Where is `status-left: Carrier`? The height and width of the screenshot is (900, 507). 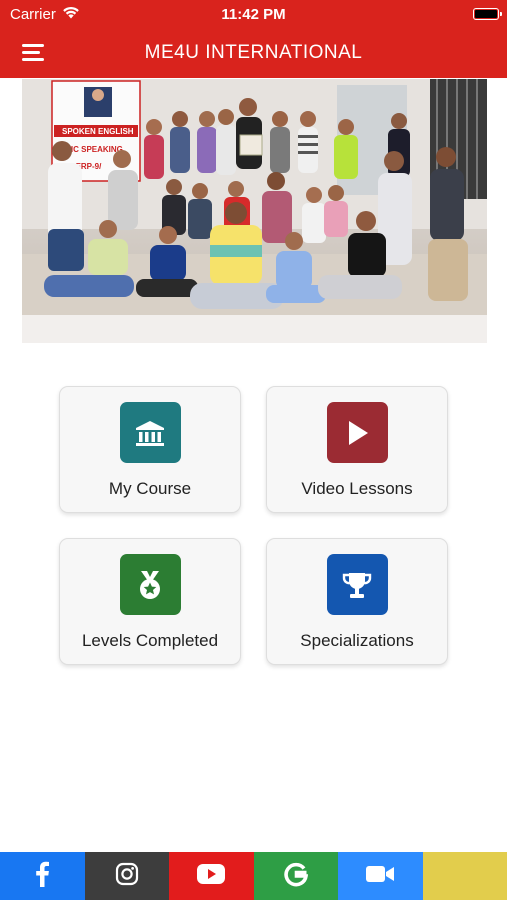
status-left: Carrier is located at coordinates (45, 14).